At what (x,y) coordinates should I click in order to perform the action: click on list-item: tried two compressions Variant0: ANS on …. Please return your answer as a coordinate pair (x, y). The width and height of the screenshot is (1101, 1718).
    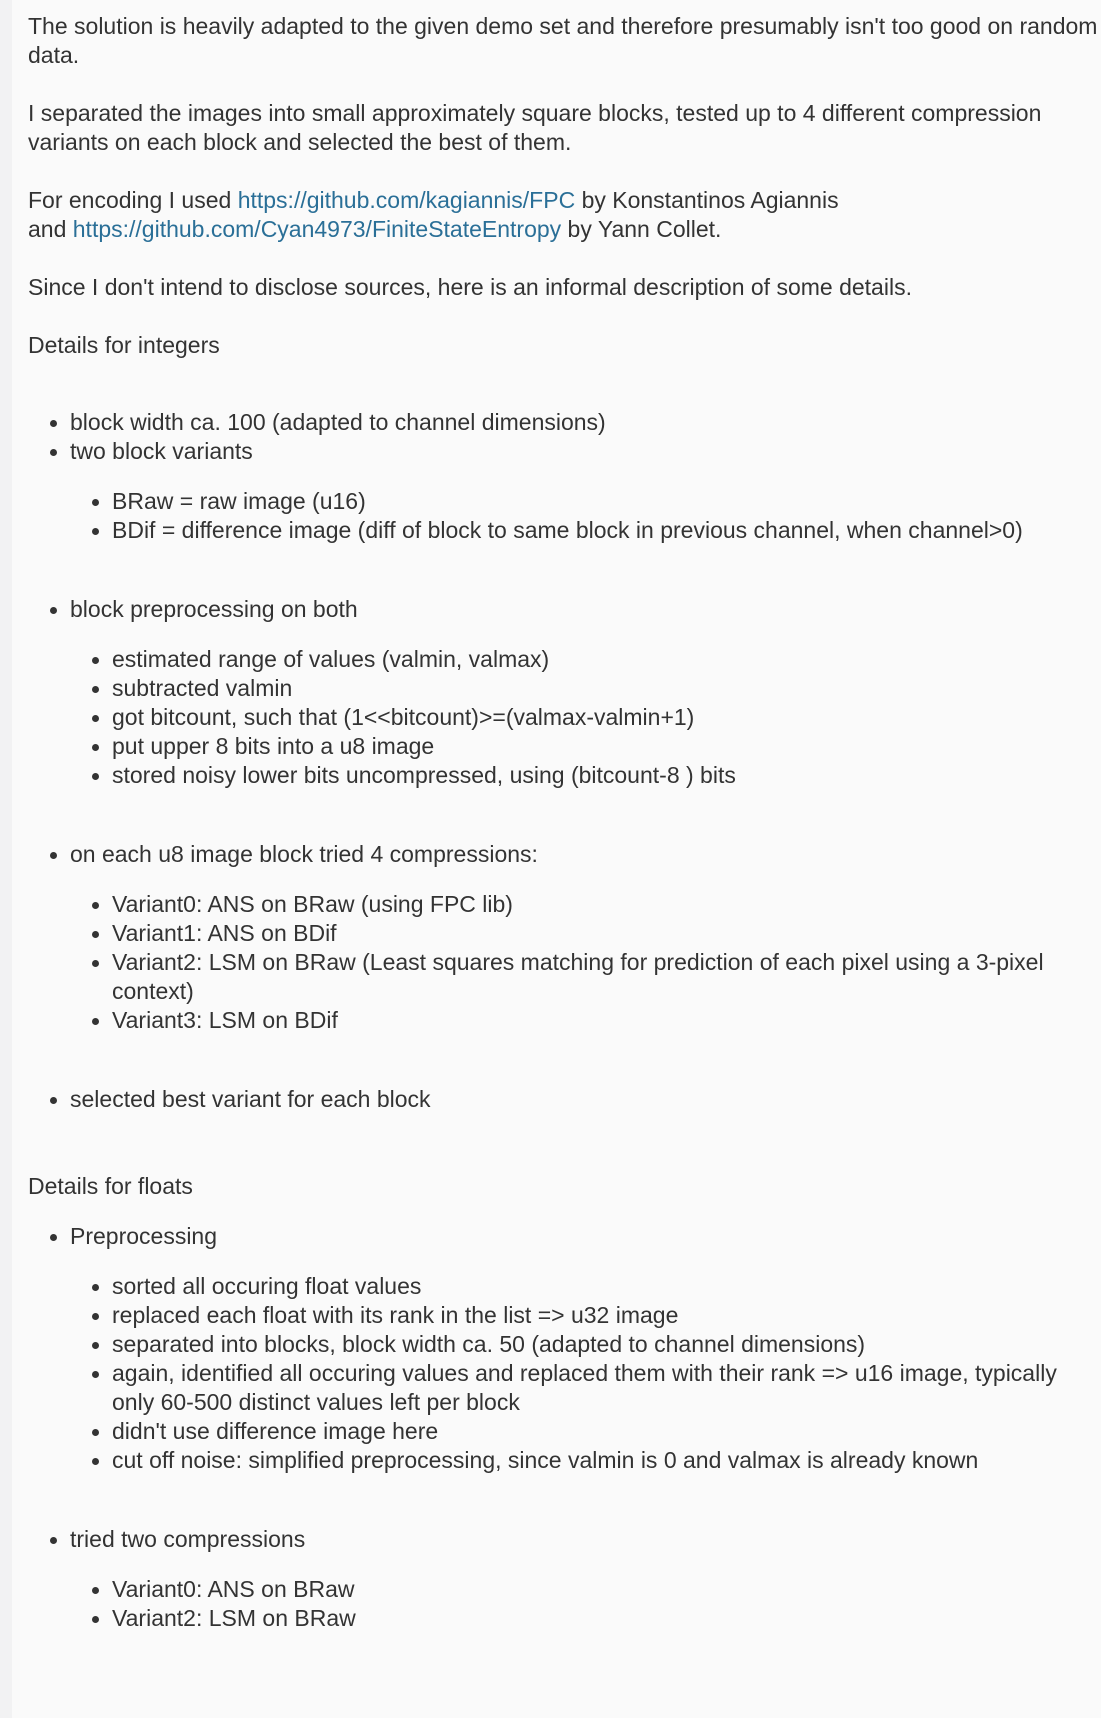
    Looking at the image, I should click on (564, 1579).